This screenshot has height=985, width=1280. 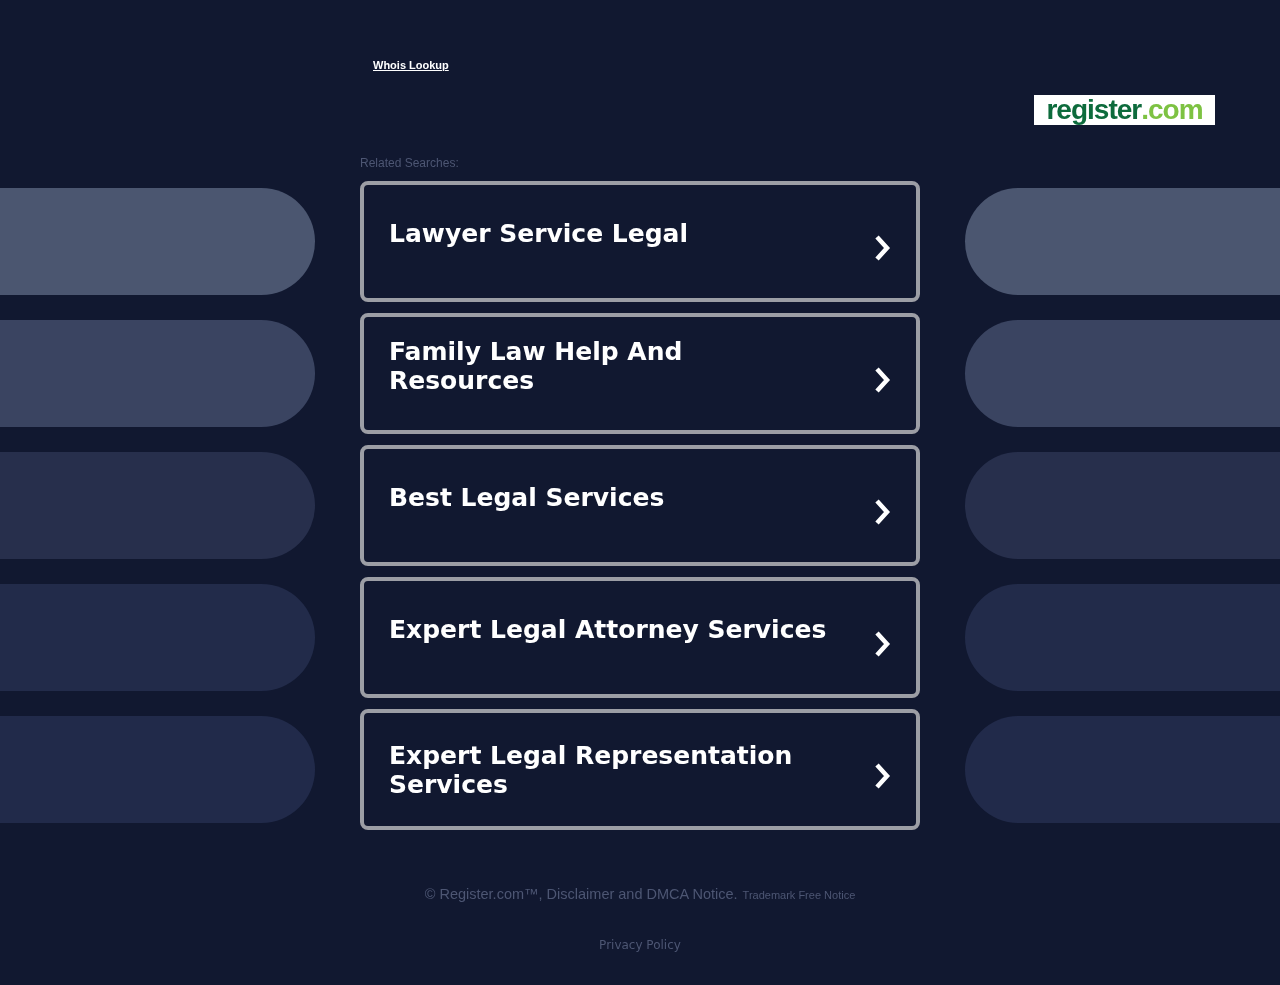 What do you see at coordinates (640, 241) in the screenshot?
I see `search-link-card: Lawyer Service Legal` at bounding box center [640, 241].